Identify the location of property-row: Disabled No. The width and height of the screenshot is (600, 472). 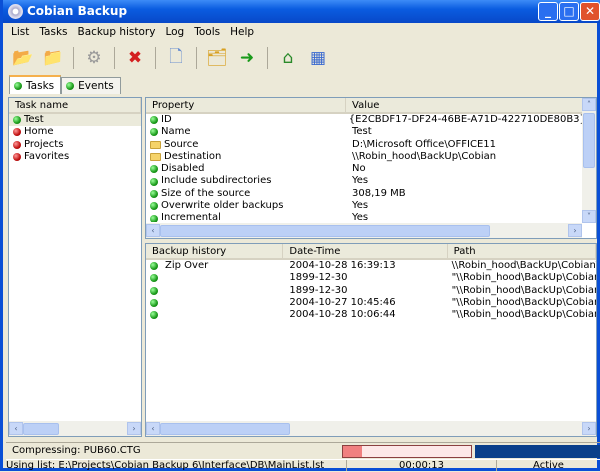
(364, 169).